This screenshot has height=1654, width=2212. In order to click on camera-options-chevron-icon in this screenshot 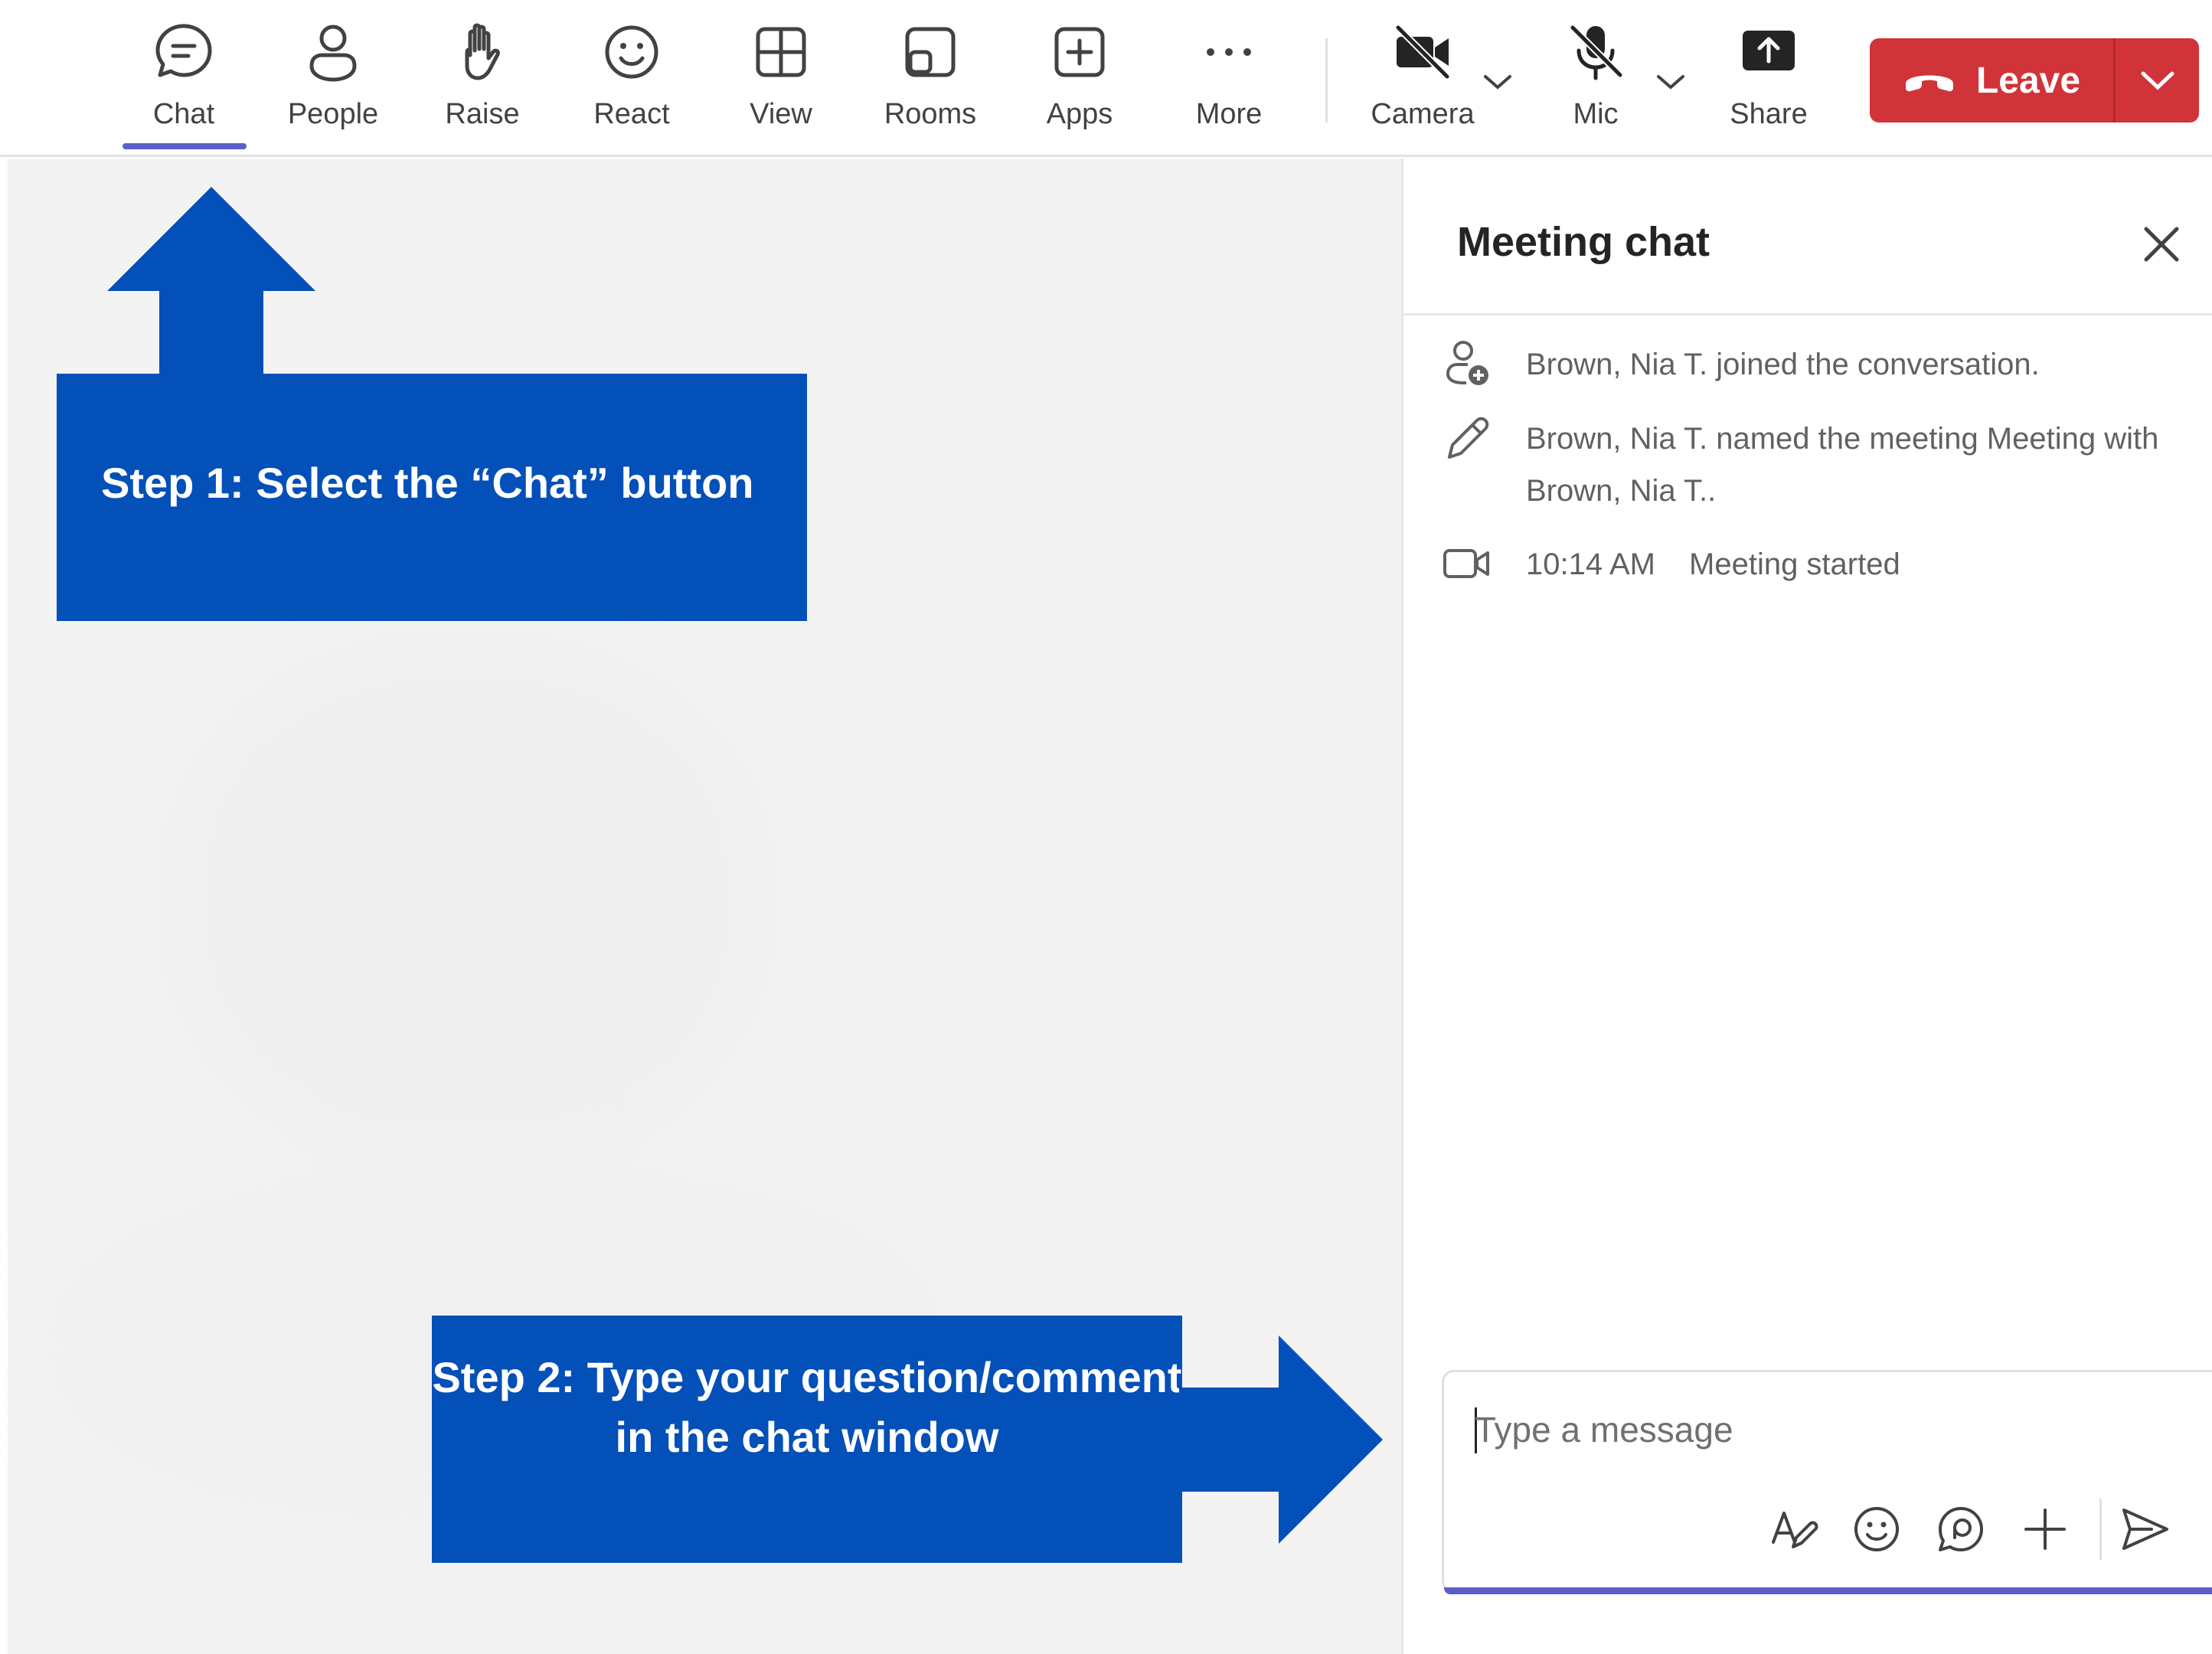, I will do `click(1497, 81)`.